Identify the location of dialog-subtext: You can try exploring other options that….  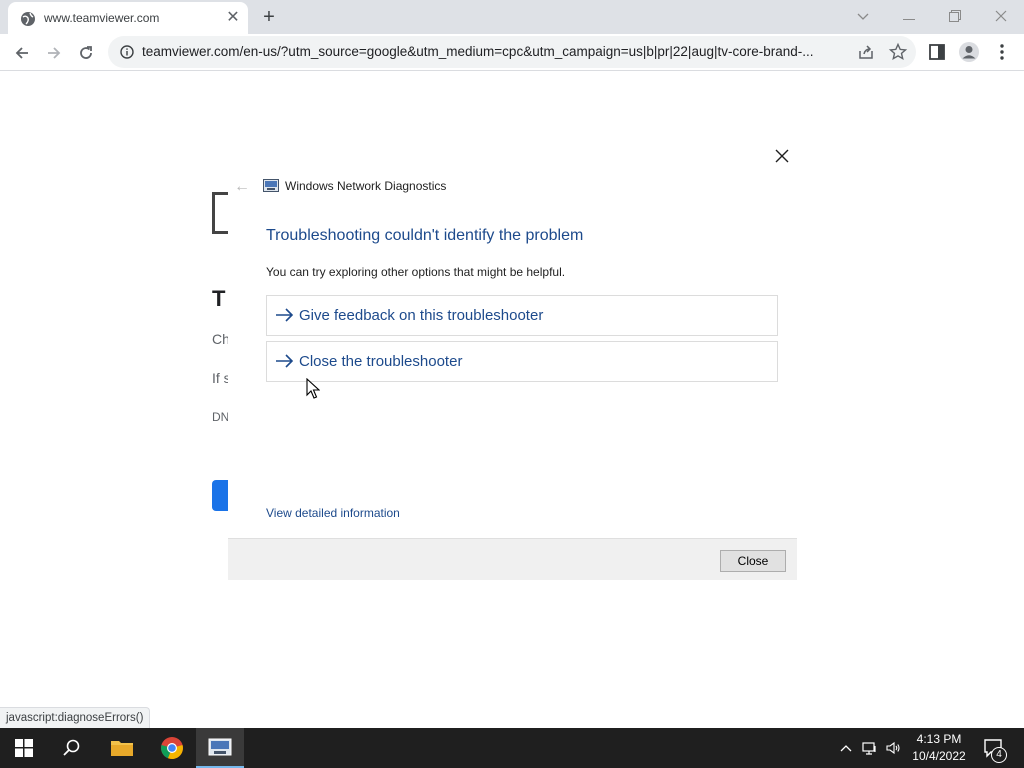
(416, 272).